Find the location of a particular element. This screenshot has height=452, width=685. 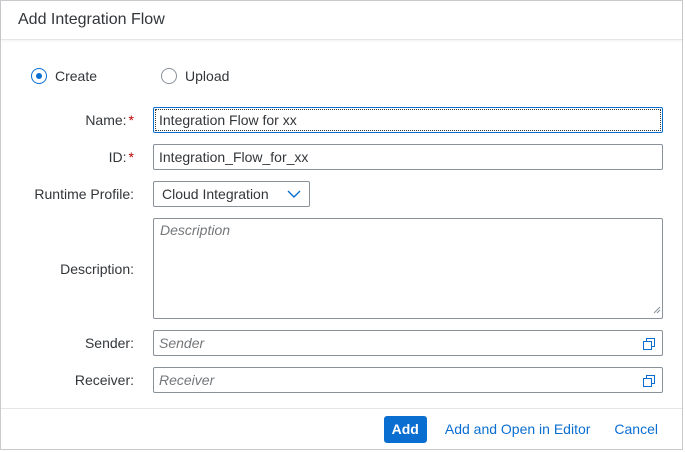

sender-input: Sender is located at coordinates (408, 343).